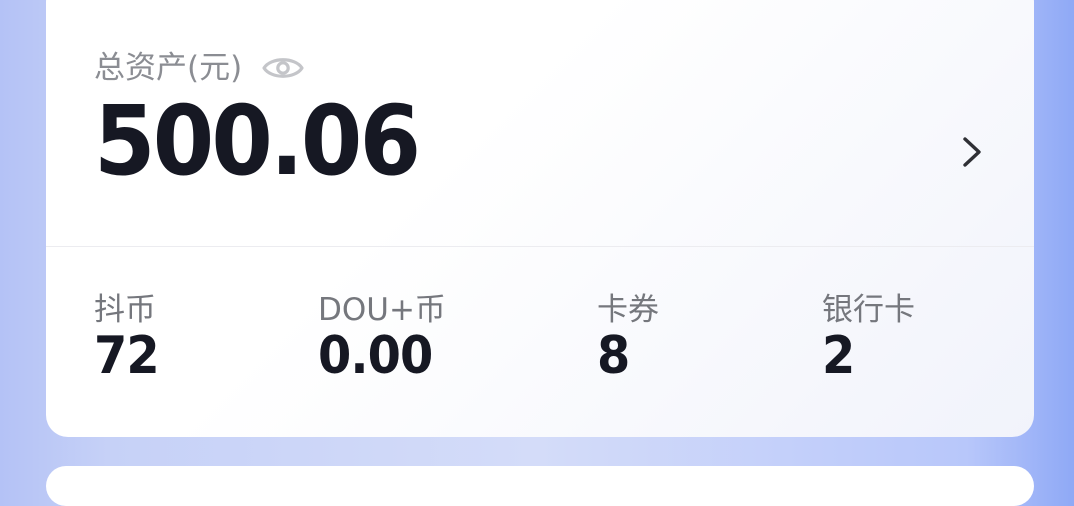  I want to click on stat-dou-plus-coin: DOU+币 0.00, so click(382, 337).